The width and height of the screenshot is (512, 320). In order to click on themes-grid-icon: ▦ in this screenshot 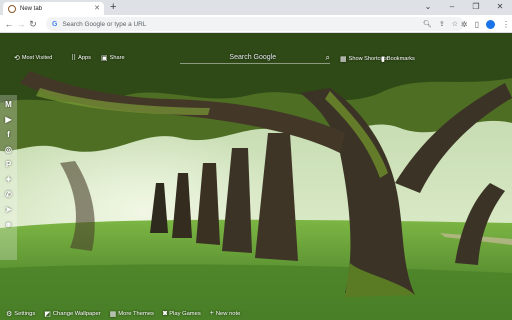, I will do `click(113, 314)`.